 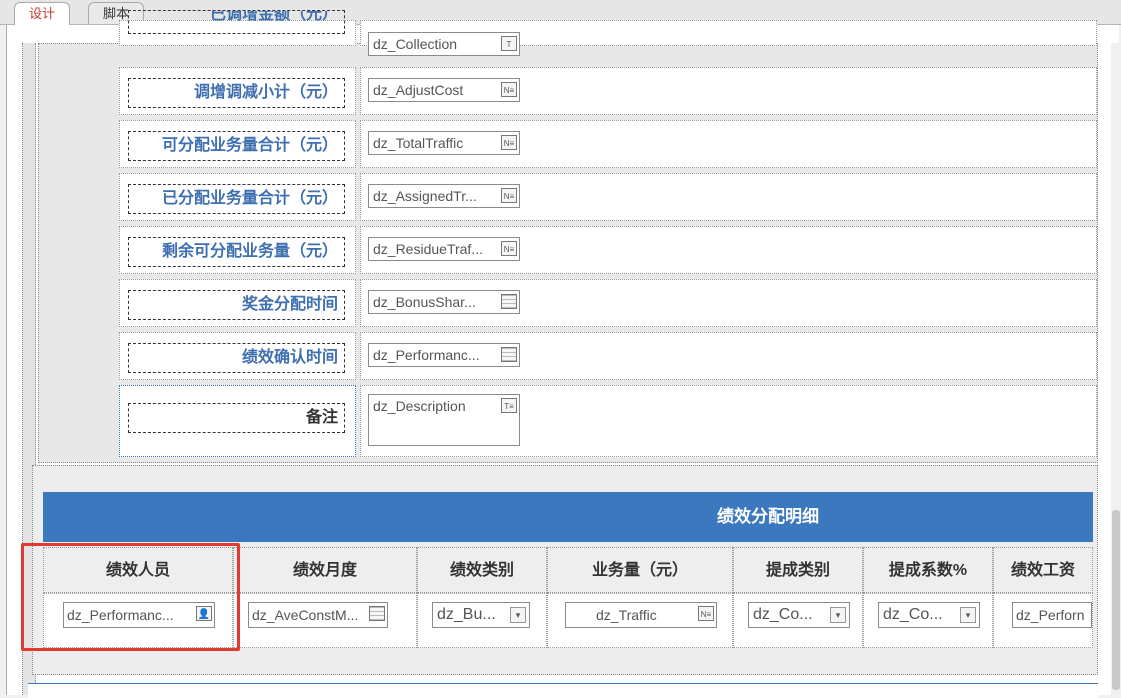 I want to click on field-label: 备注, so click(x=236, y=418).